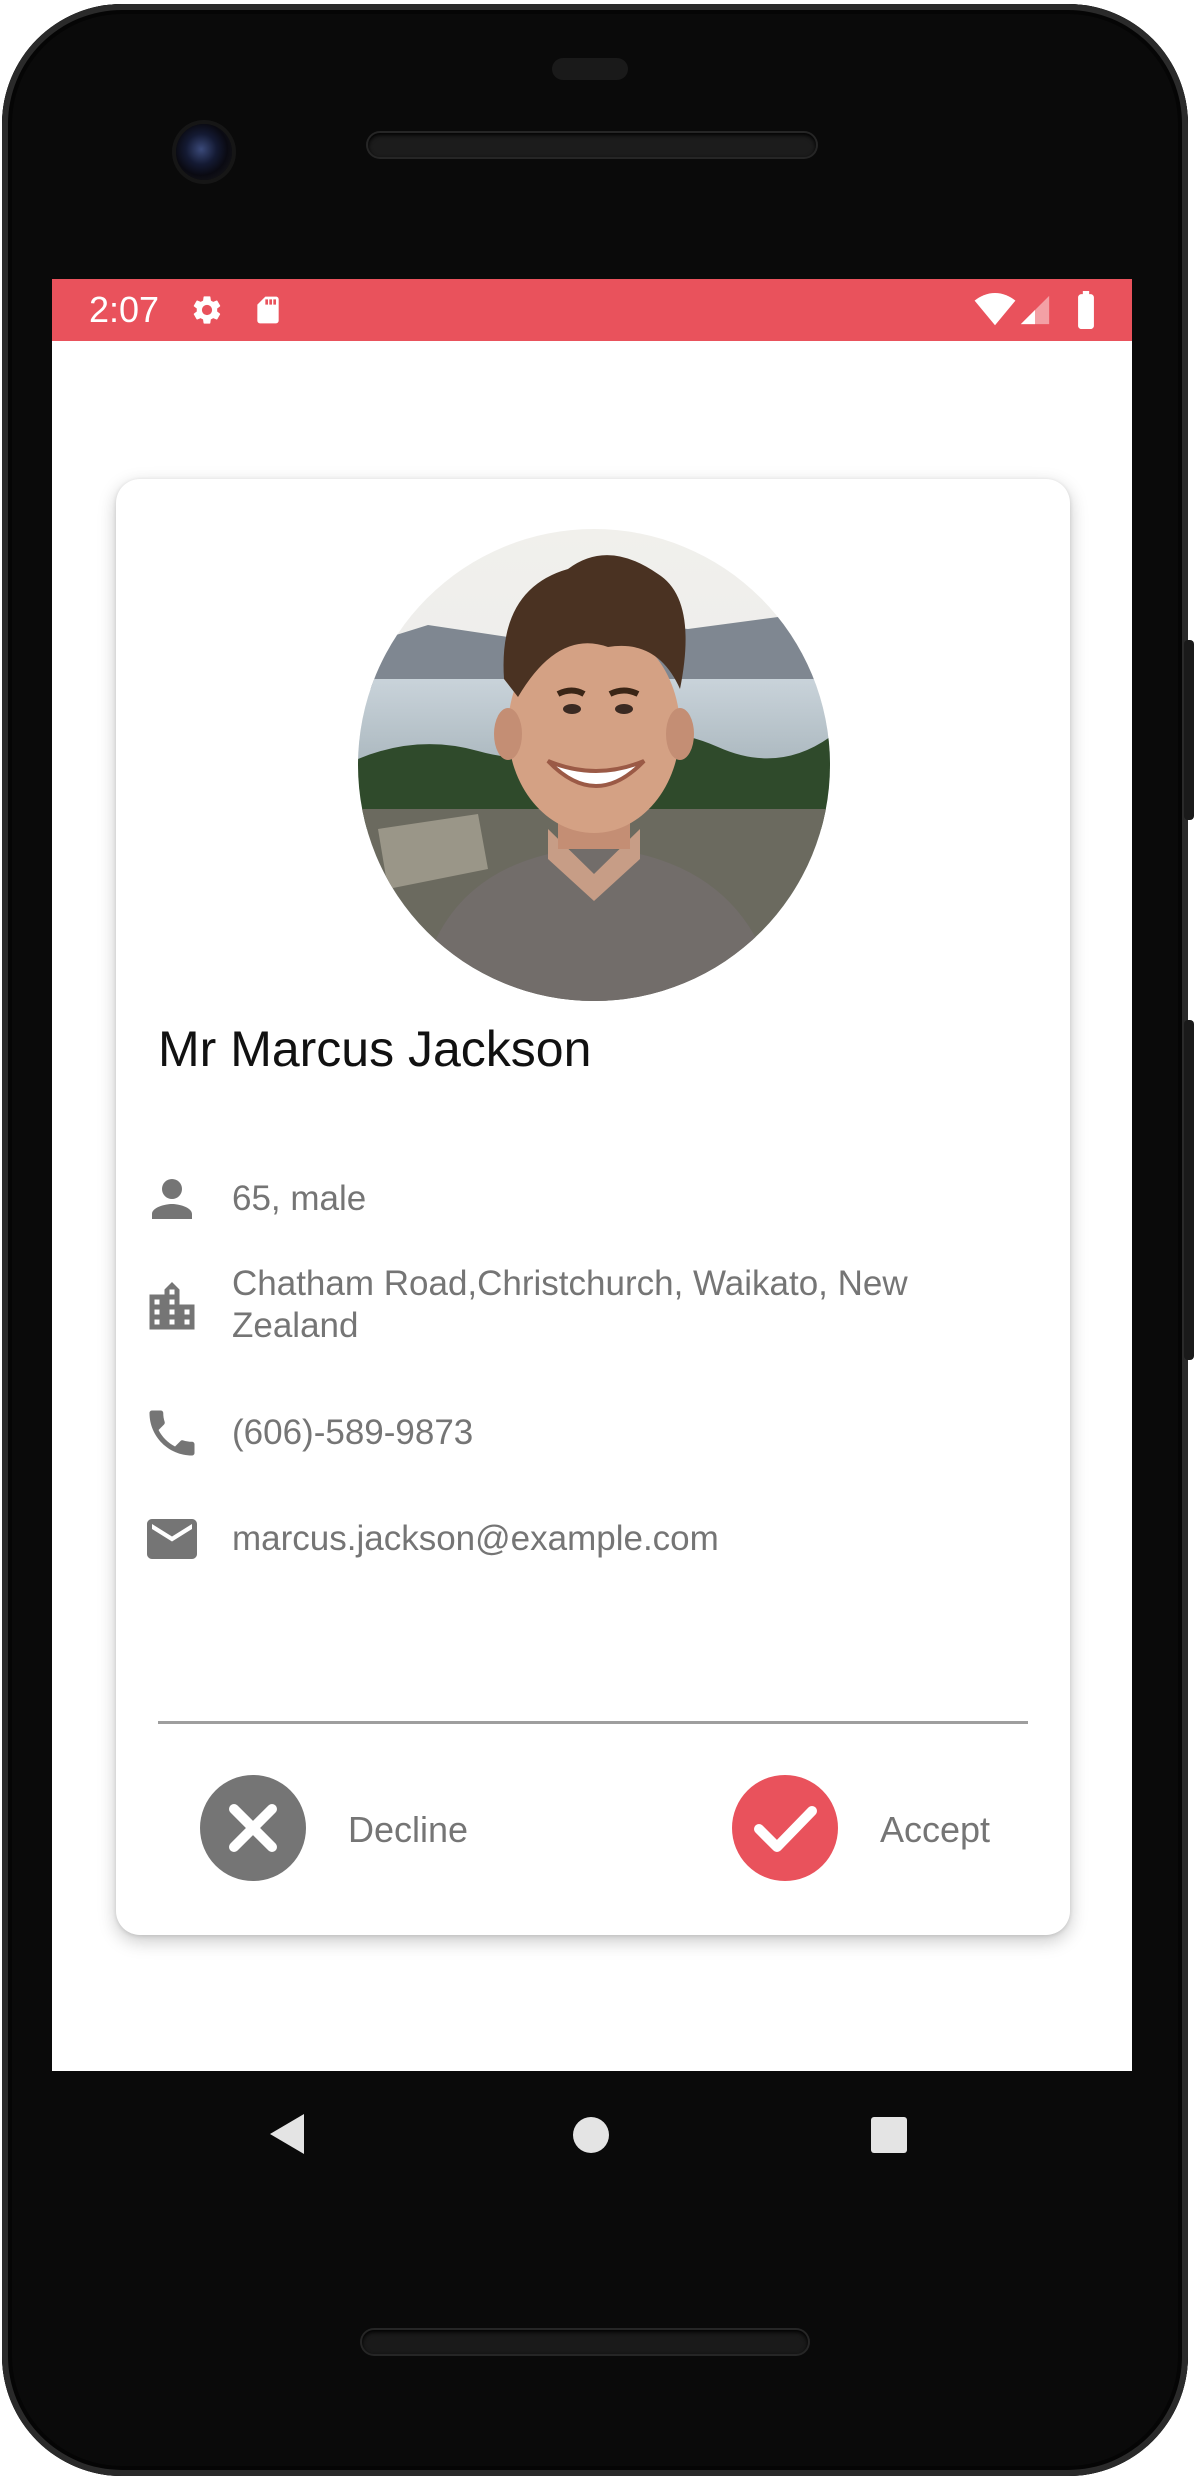  I want to click on phone-icon, so click(172, 1433).